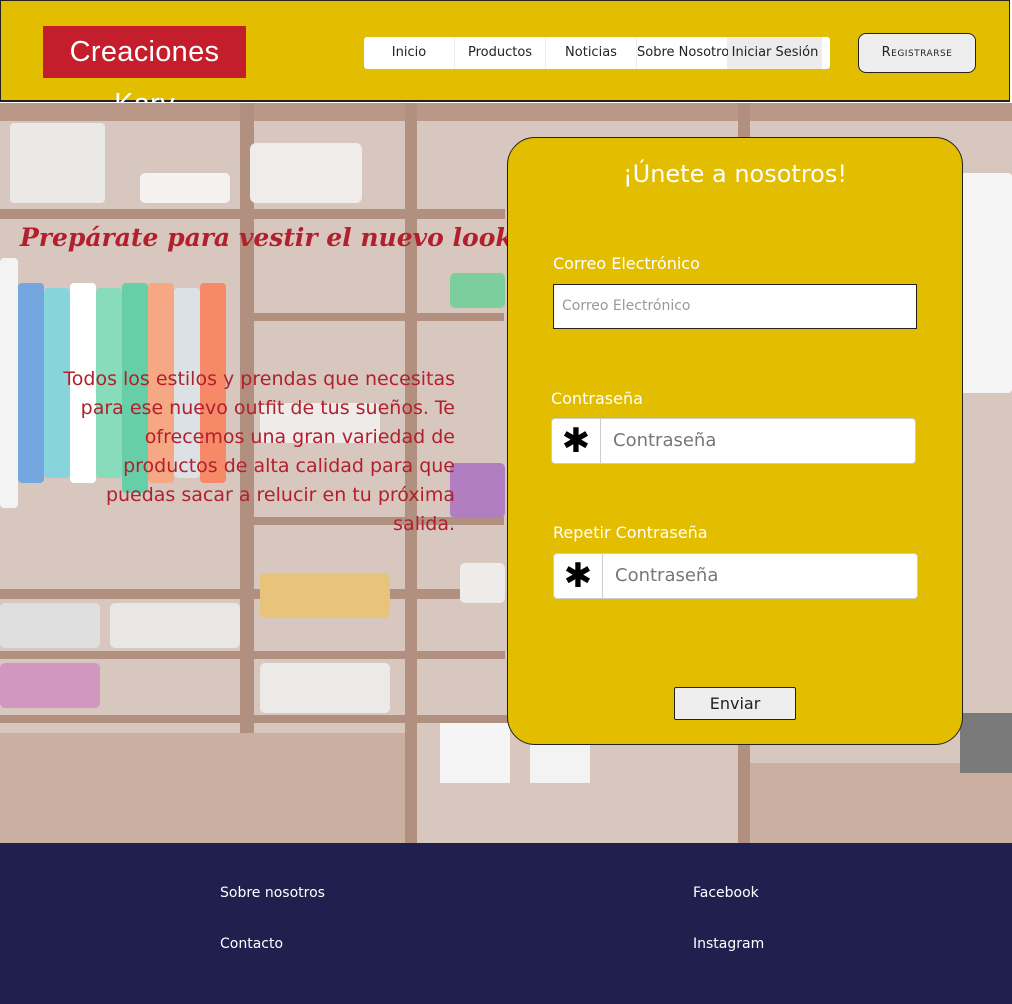 The width and height of the screenshot is (1012, 1004). What do you see at coordinates (409, 53) in the screenshot?
I see `nav-inicio: Inicio` at bounding box center [409, 53].